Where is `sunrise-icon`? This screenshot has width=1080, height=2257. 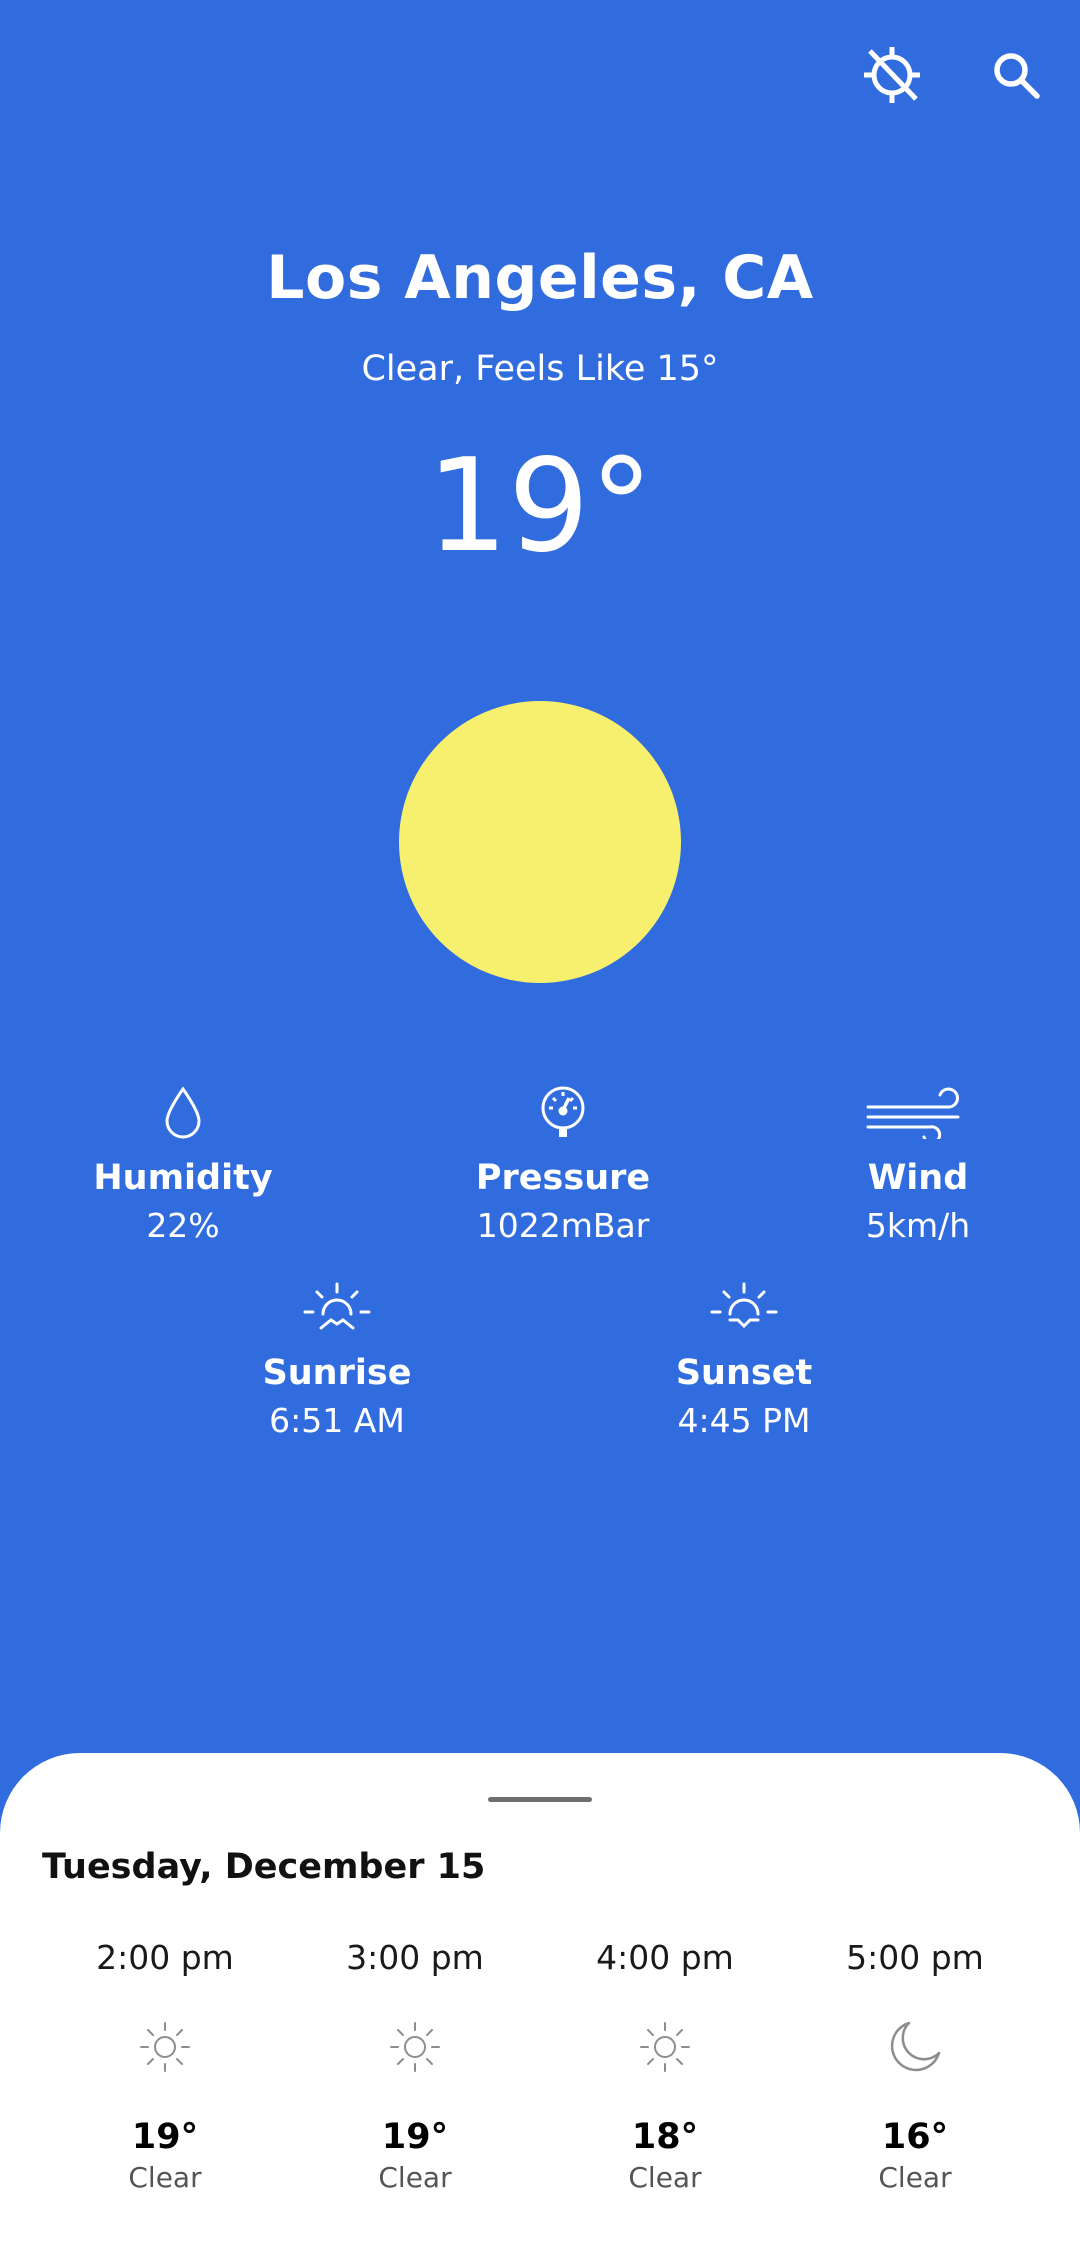 sunrise-icon is located at coordinates (337, 1308).